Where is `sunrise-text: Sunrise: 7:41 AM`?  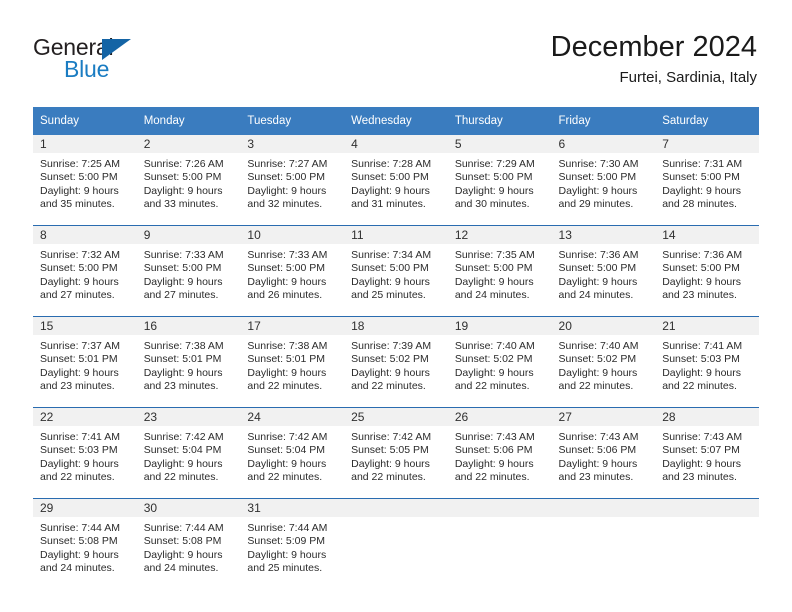
sunrise-text: Sunrise: 7:41 AM is located at coordinates (702, 346).